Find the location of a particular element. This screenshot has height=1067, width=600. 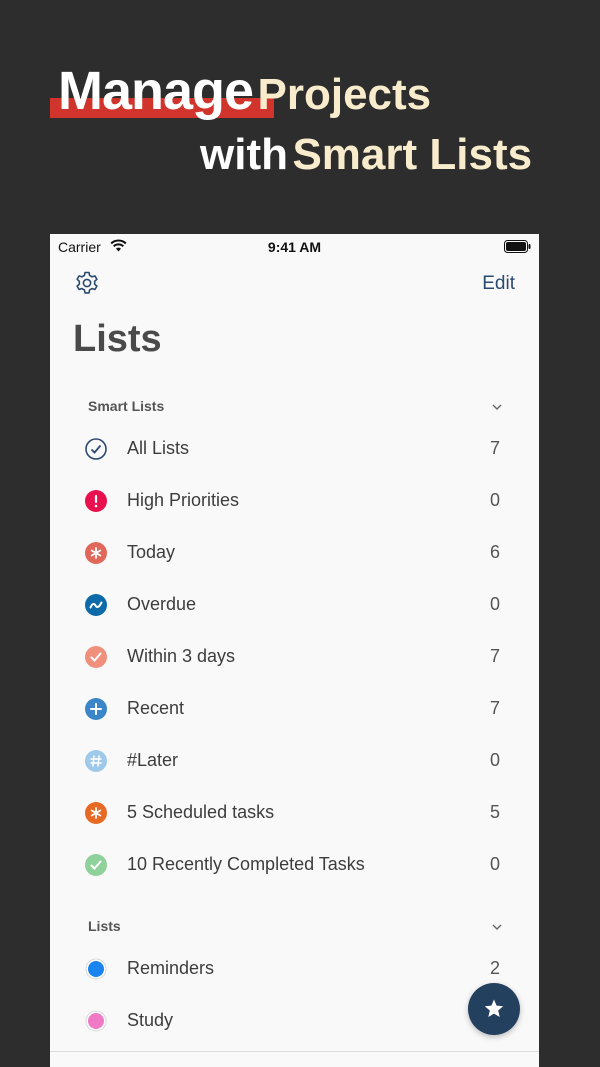

list-item-label: Recent is located at coordinates (156, 708).